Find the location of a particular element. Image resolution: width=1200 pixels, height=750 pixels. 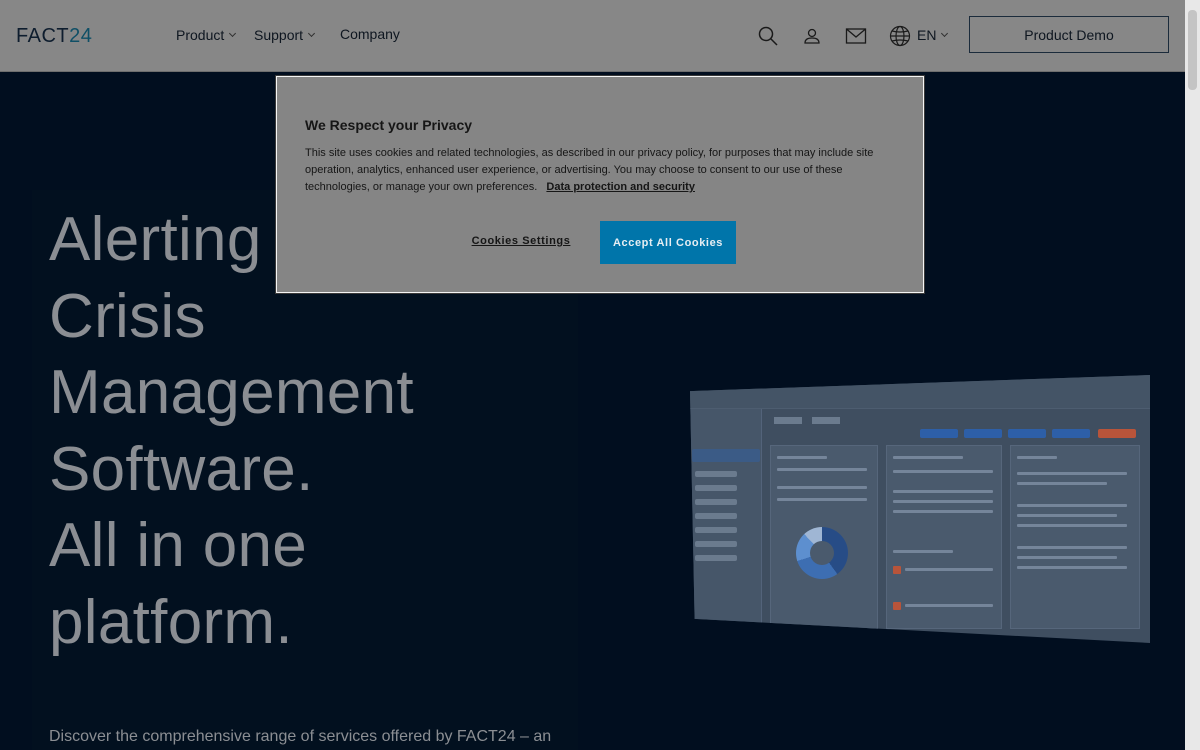

nav-support: Support is located at coordinates (285, 35).